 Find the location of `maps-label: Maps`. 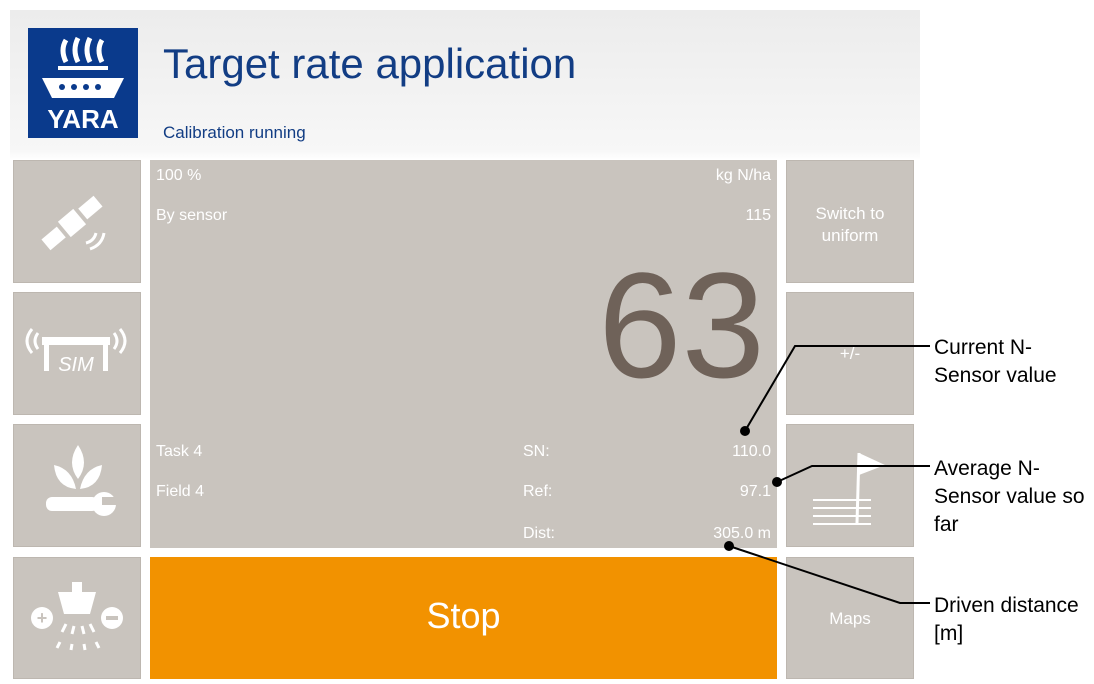

maps-label: Maps is located at coordinates (850, 618).